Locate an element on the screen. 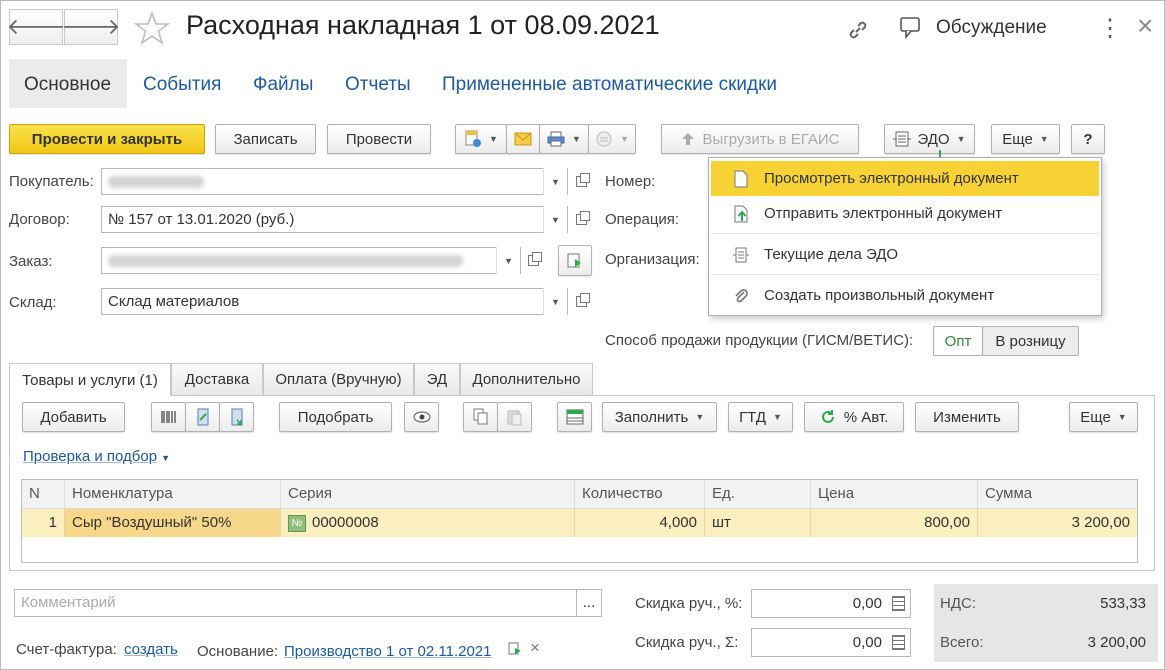  tab-events: События is located at coordinates (182, 85).